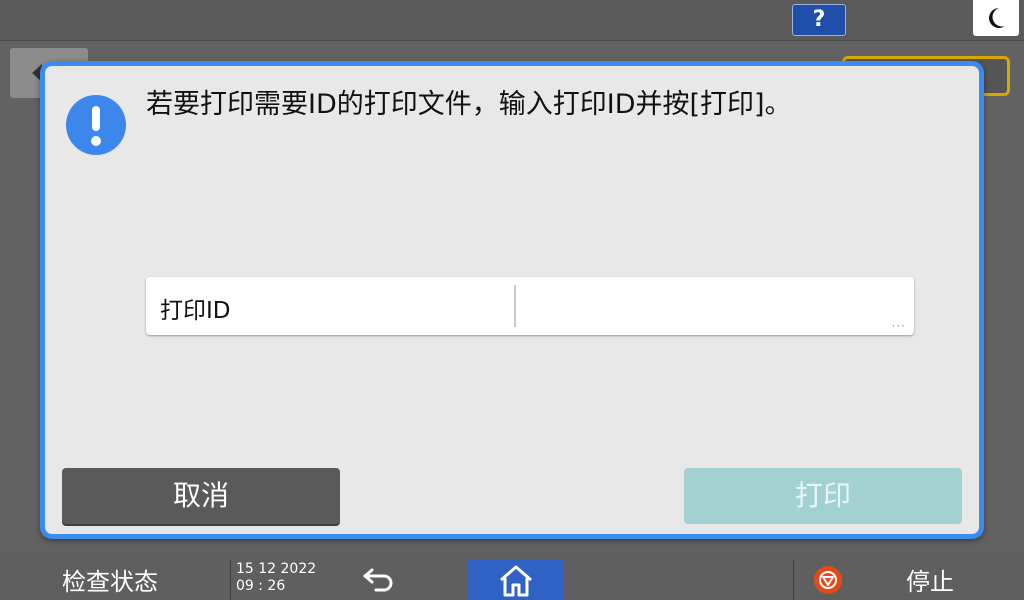 This screenshot has height=600, width=1024. I want to click on dialog-message: 若要打印需要ID的打印文件，输入打印ID并按[打印]。, so click(469, 104).